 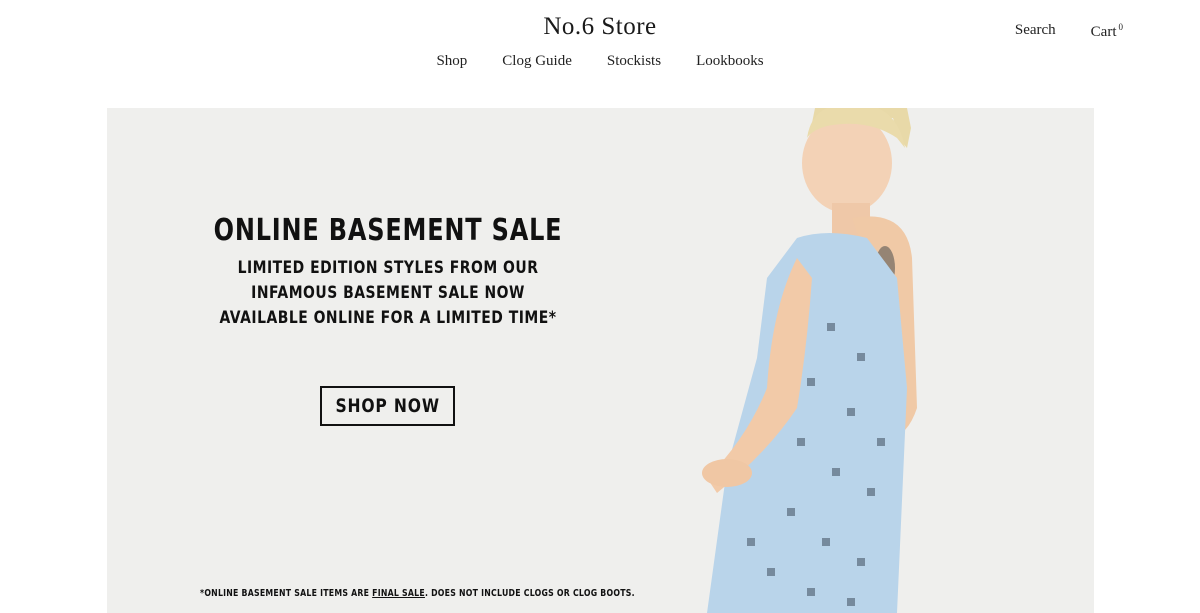 I want to click on final-sale-link: FINAL SALE, so click(x=398, y=593).